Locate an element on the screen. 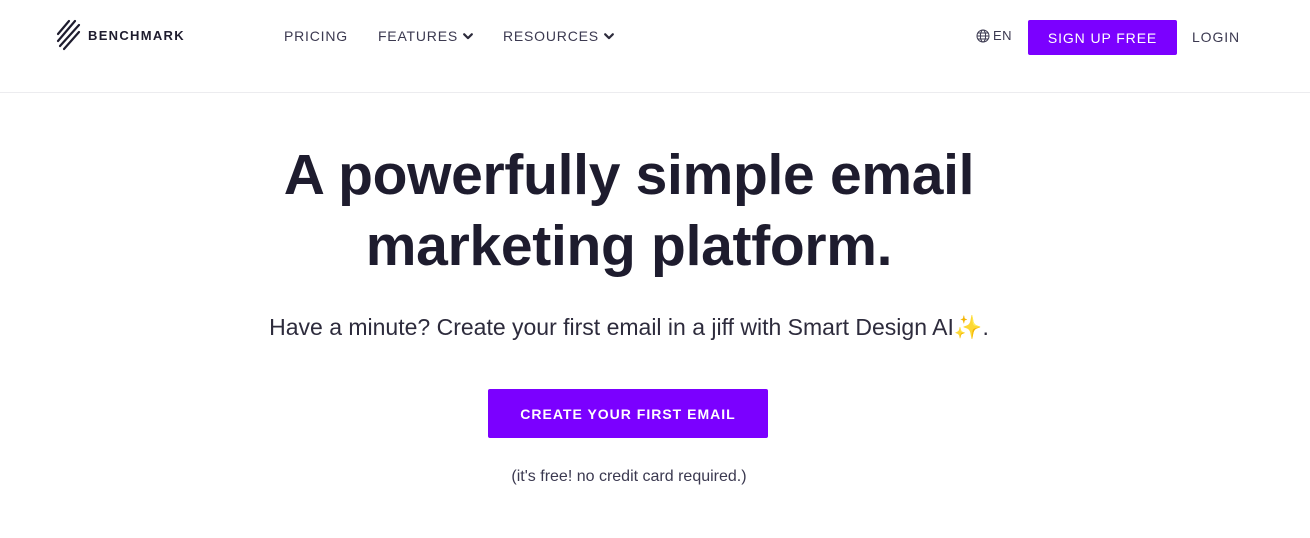  globe-icon is located at coordinates (983, 35).